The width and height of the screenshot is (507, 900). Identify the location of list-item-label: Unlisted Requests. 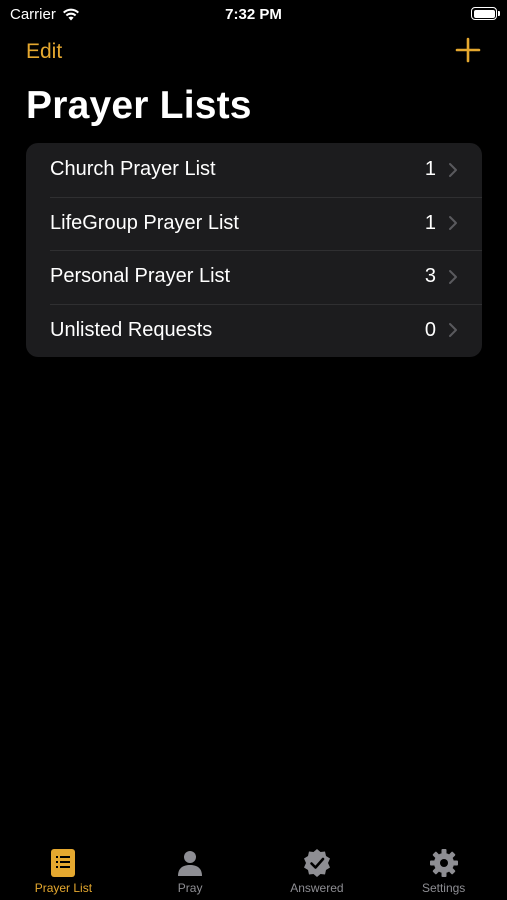
(131, 329).